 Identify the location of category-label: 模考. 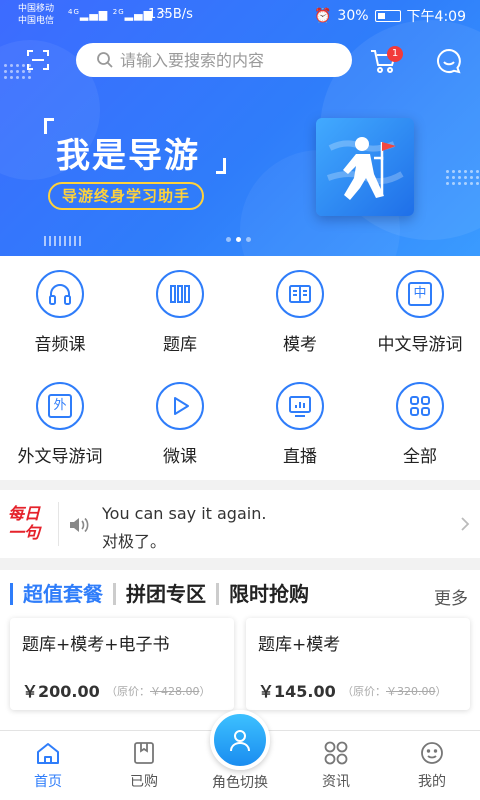
(300, 345).